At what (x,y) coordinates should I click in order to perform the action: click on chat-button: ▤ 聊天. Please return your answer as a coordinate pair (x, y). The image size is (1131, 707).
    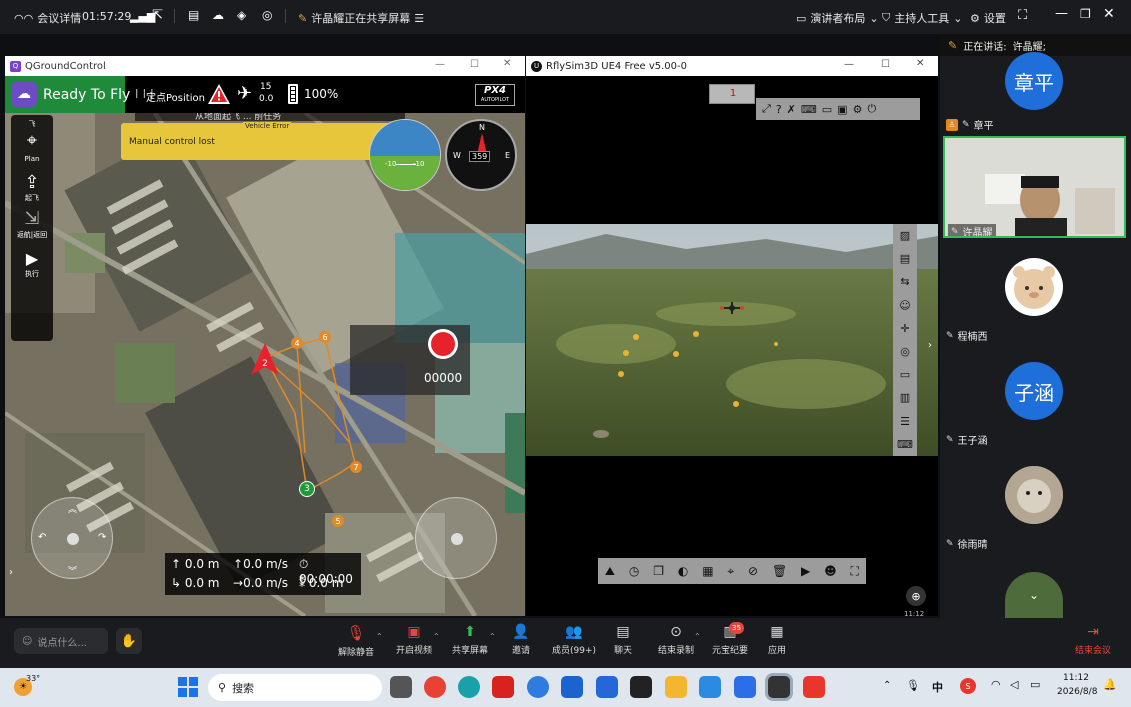
    Looking at the image, I should click on (623, 640).